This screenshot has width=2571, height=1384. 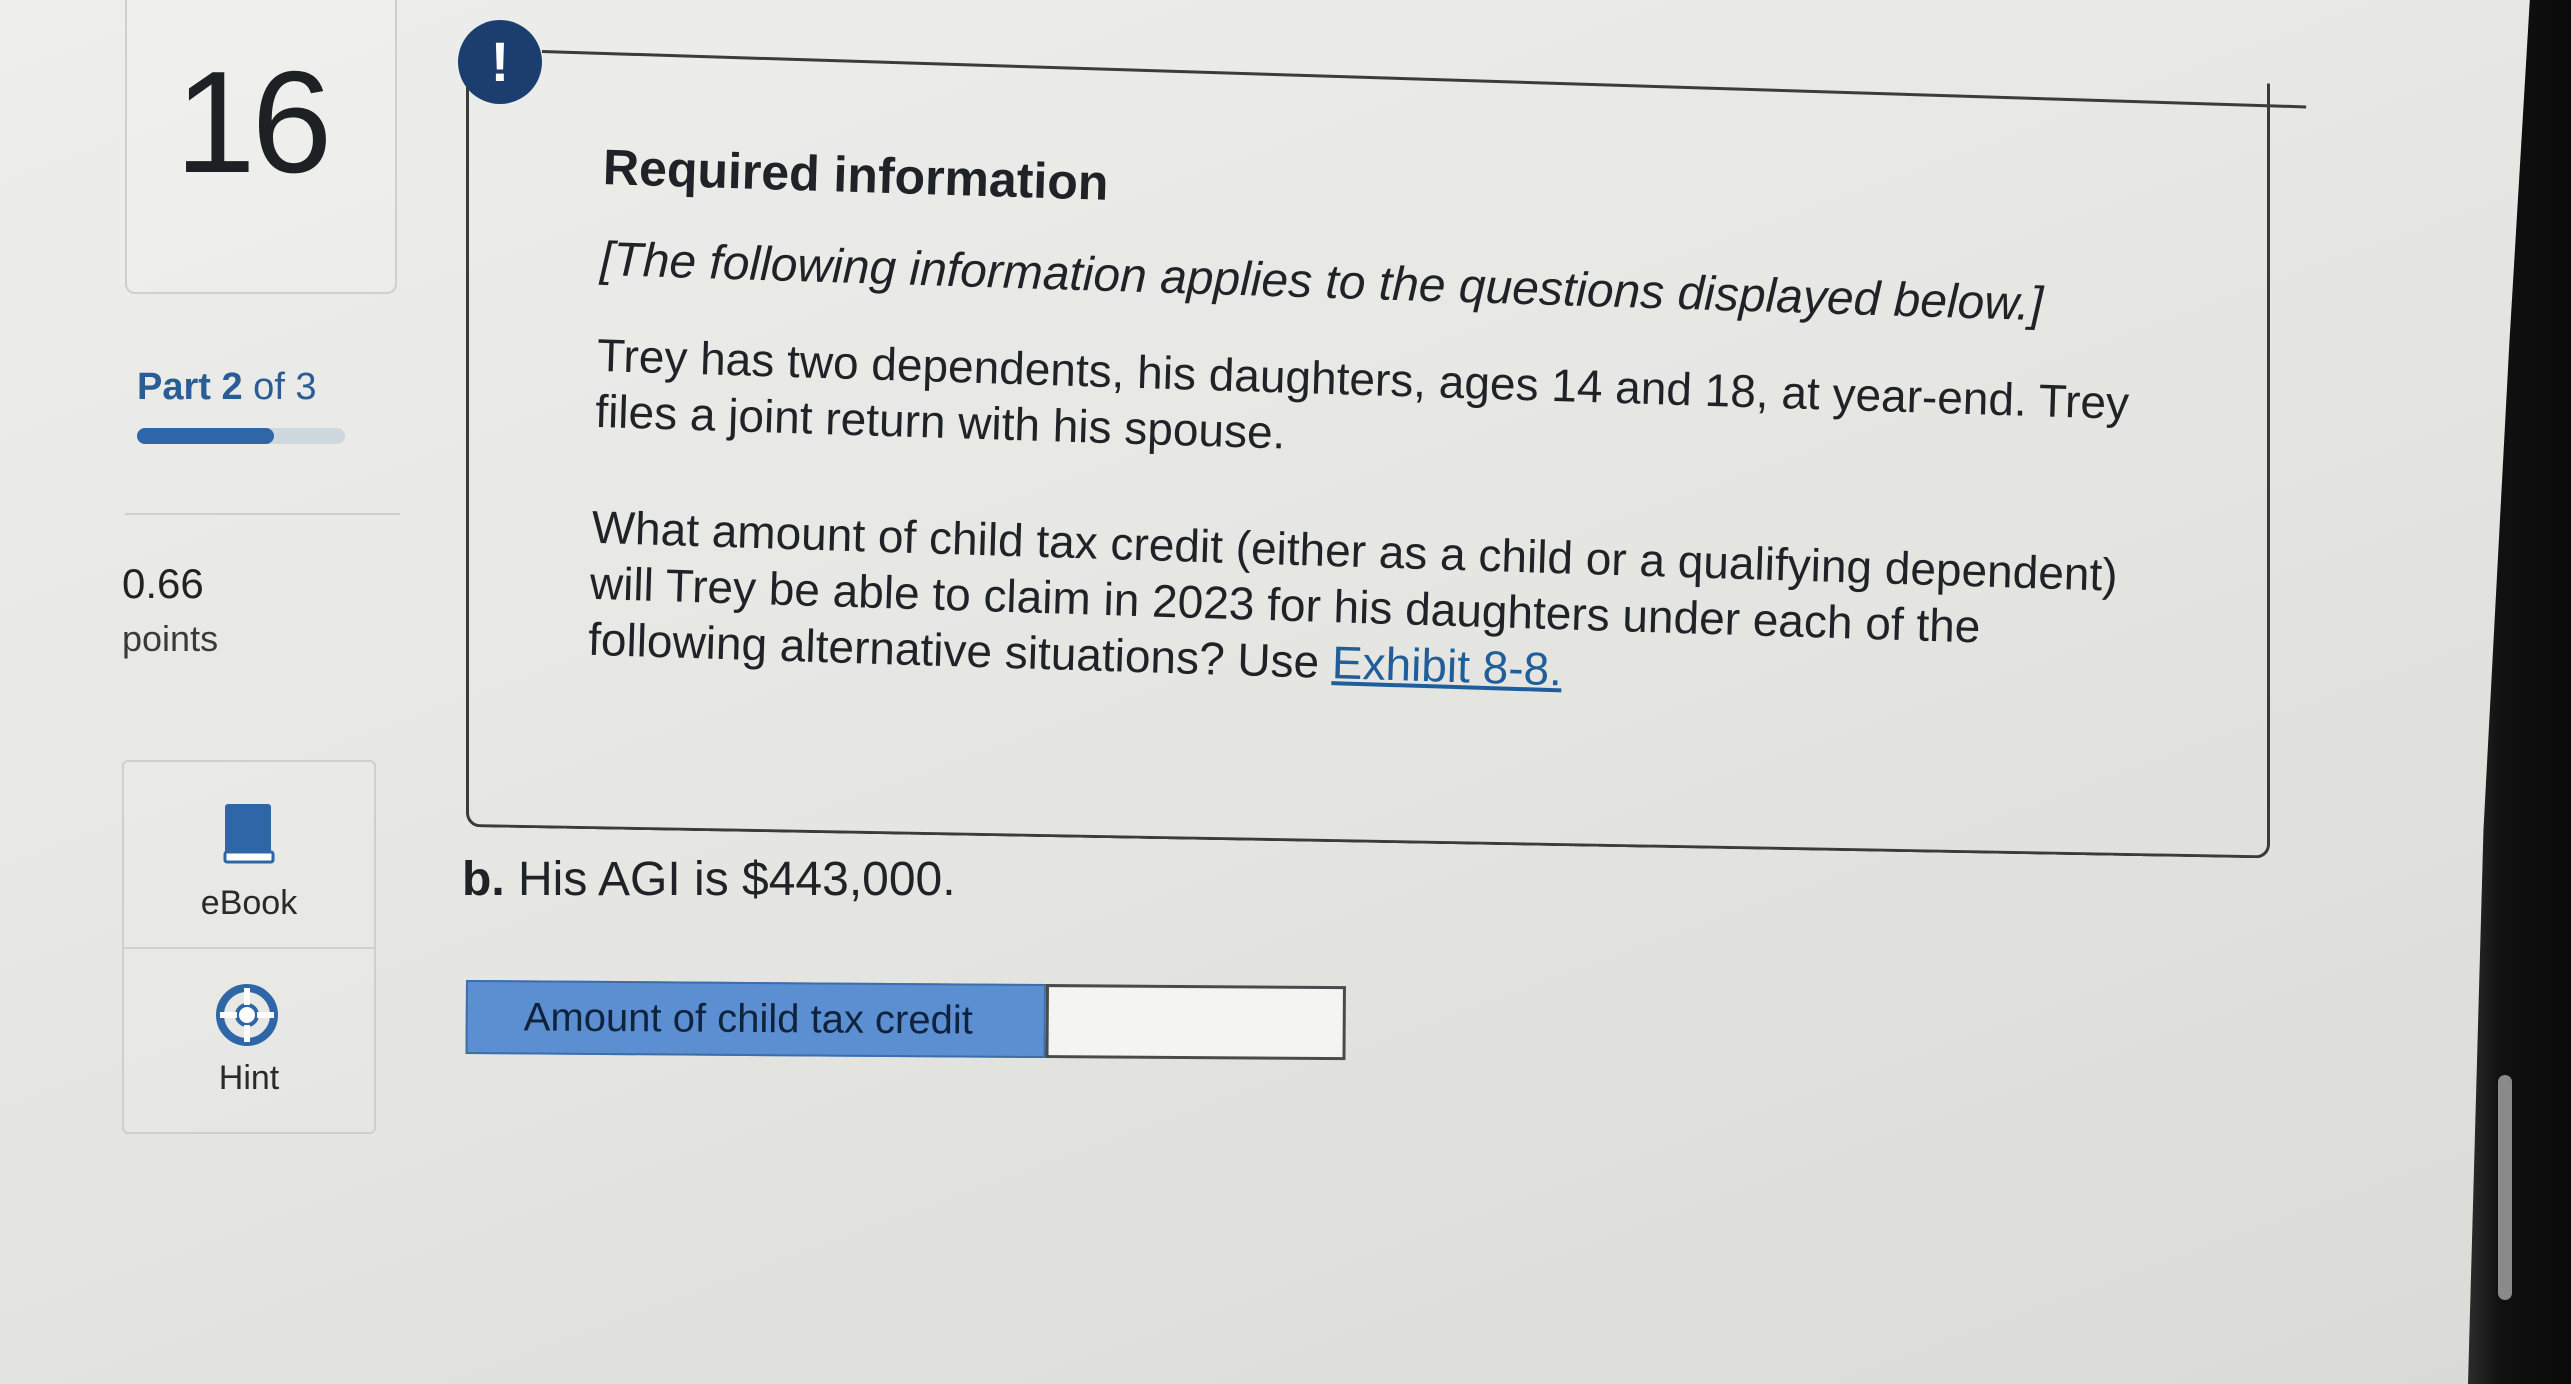 I want to click on scrollbar, so click(x=2505, y=1187).